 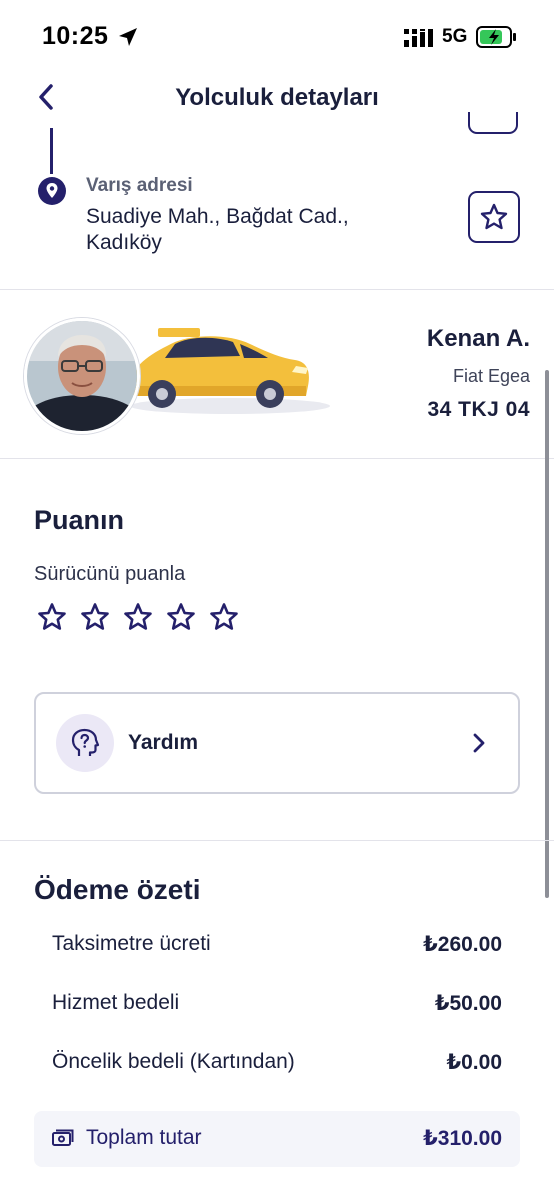 I want to click on license-plate: 34 TKJ 04, so click(x=478, y=409).